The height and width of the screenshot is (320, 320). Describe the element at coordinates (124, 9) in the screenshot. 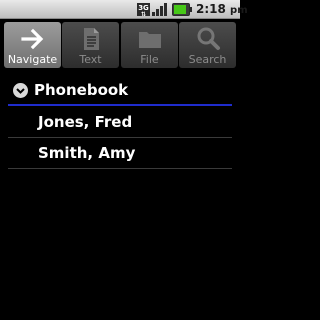

I see `status-bar: 3G ⇅ 2:18 pm` at that location.